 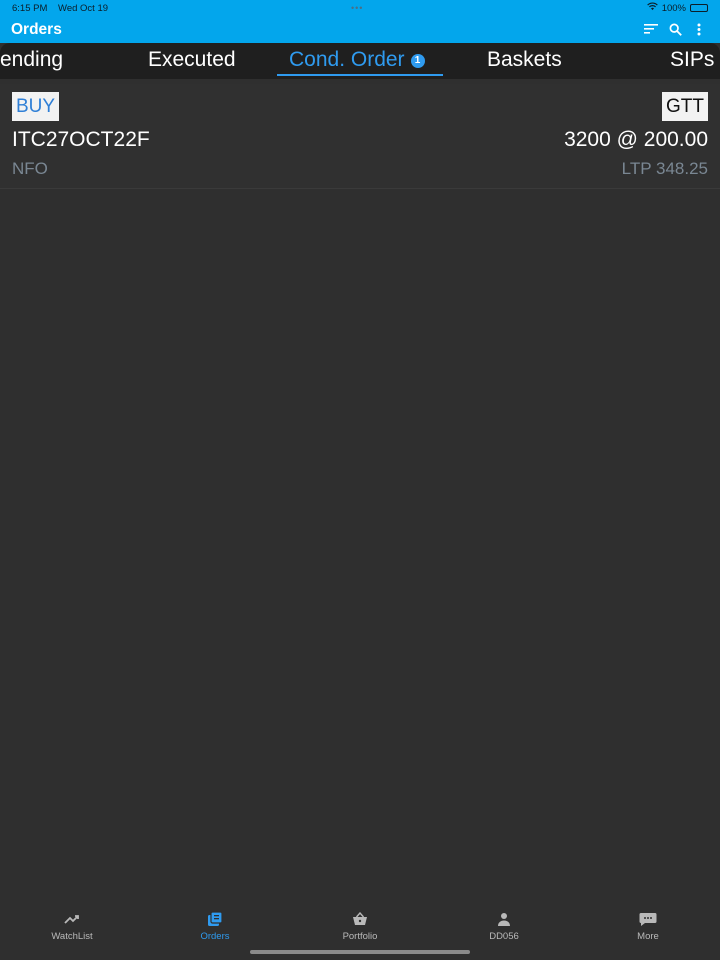 What do you see at coordinates (72, 936) in the screenshot?
I see `nav-watchlist-label: WatchList` at bounding box center [72, 936].